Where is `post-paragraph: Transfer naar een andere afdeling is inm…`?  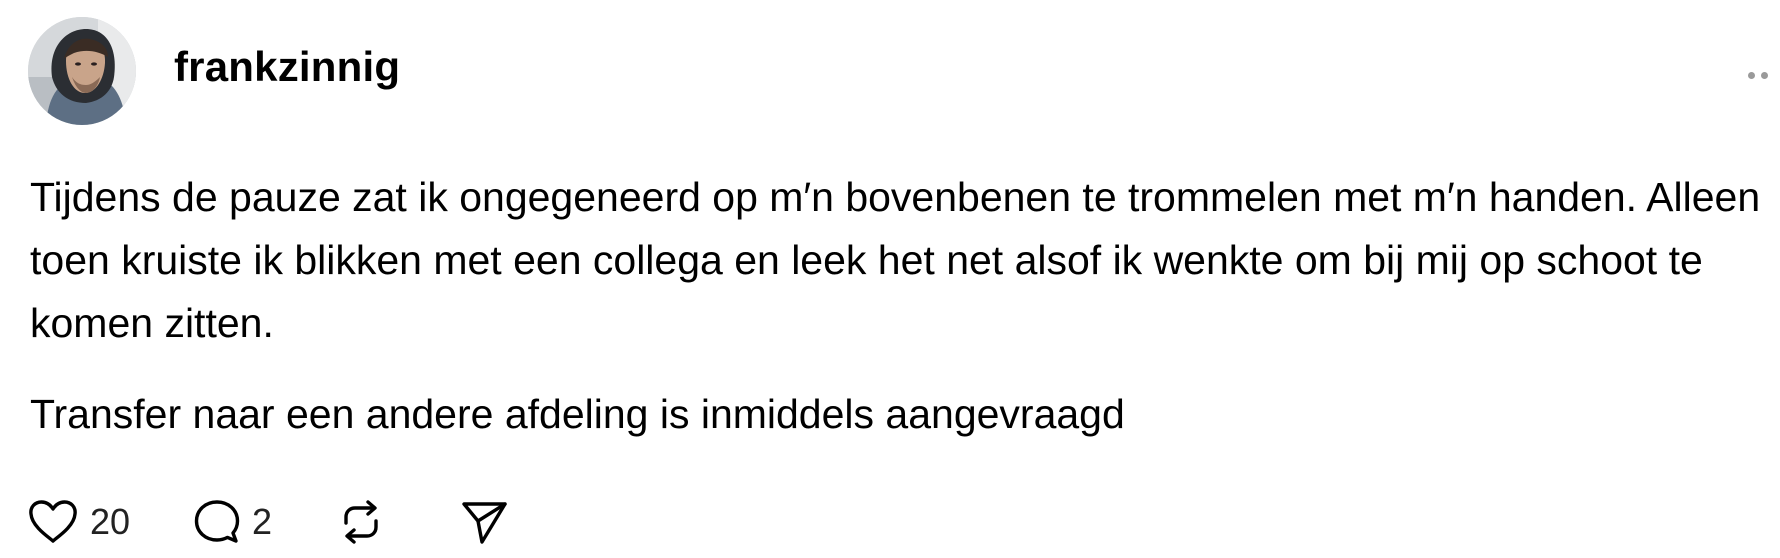
post-paragraph: Transfer naar een andere afdeling is inm… is located at coordinates (577, 414).